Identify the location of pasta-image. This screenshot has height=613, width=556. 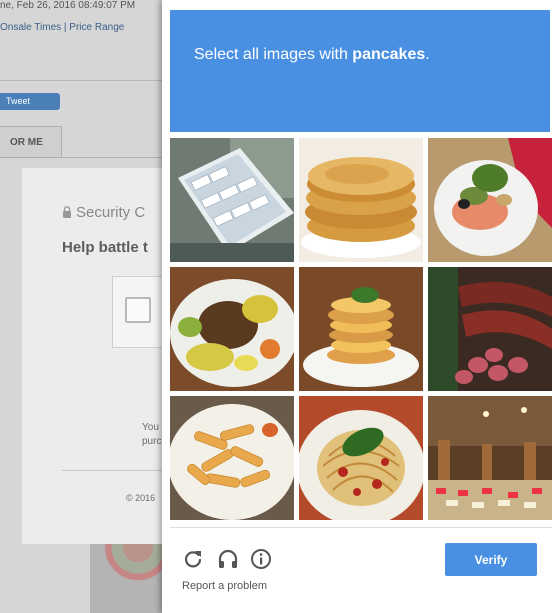
(232, 458).